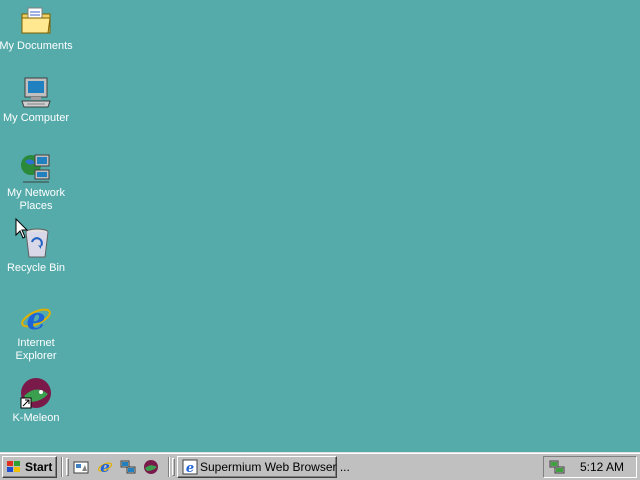 This screenshot has width=640, height=480. What do you see at coordinates (81, 467) in the screenshot?
I see `show-desktop-icon` at bounding box center [81, 467].